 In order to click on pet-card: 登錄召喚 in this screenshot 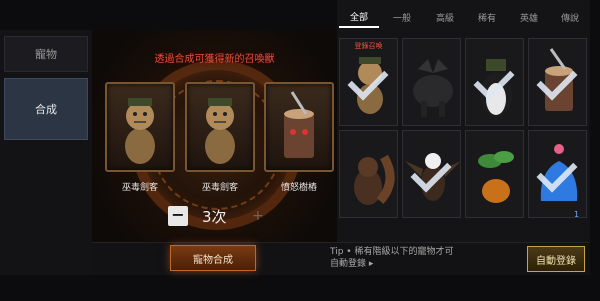, I will do `click(368, 82)`.